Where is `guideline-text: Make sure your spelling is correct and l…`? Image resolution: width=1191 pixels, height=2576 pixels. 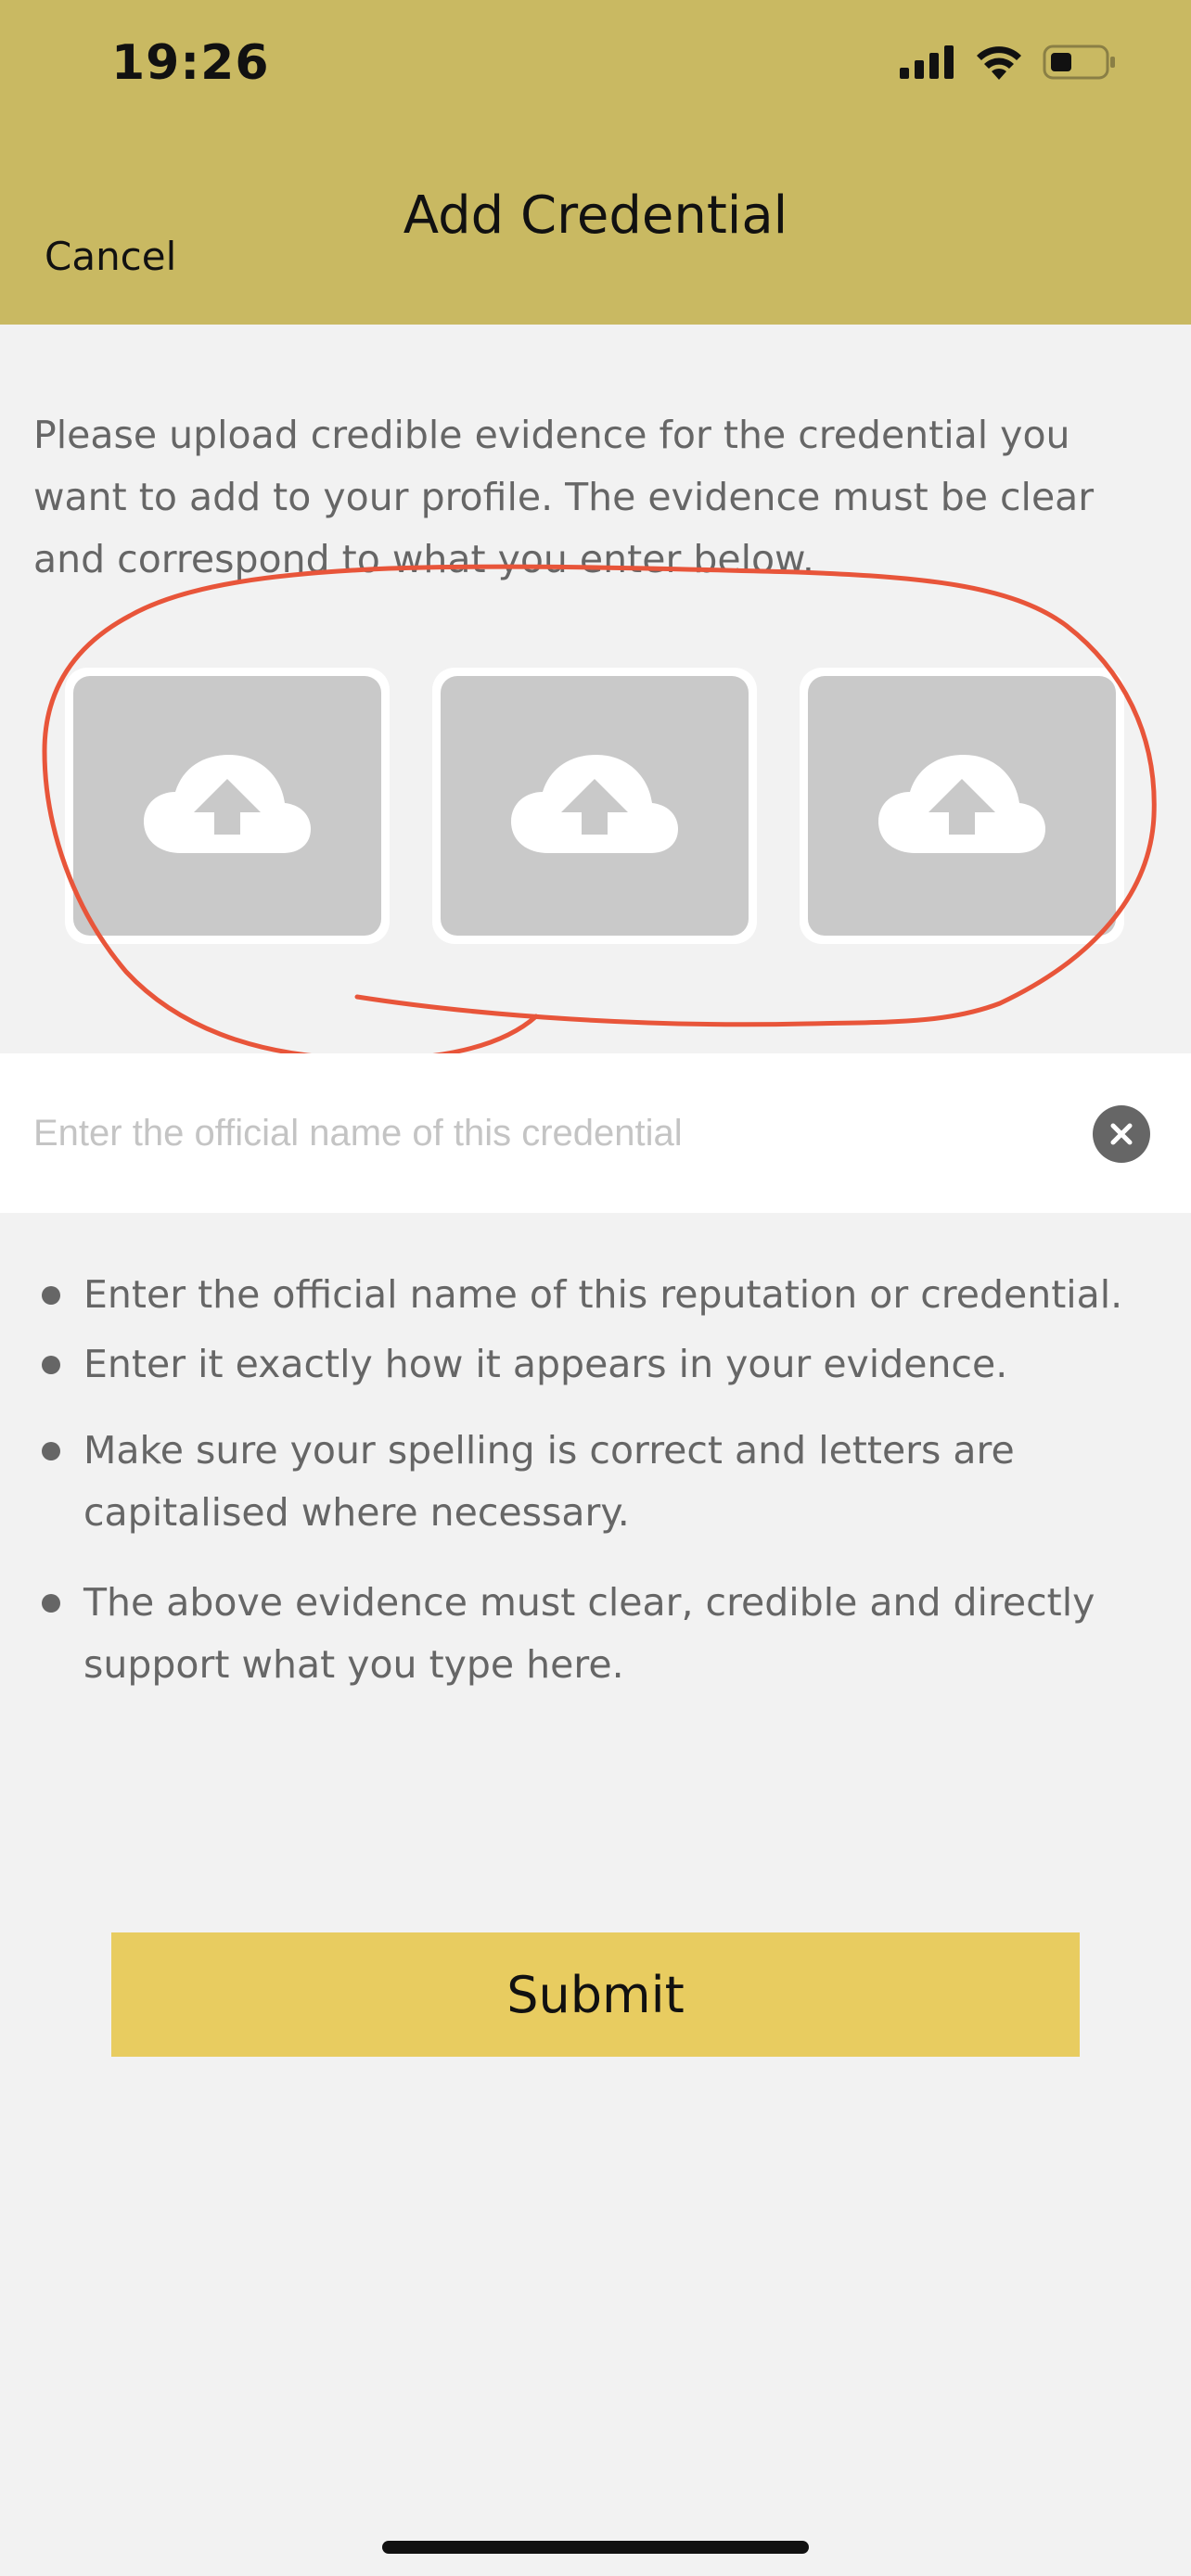
guideline-text: Make sure your spelling is correct and l… is located at coordinates (549, 1481).